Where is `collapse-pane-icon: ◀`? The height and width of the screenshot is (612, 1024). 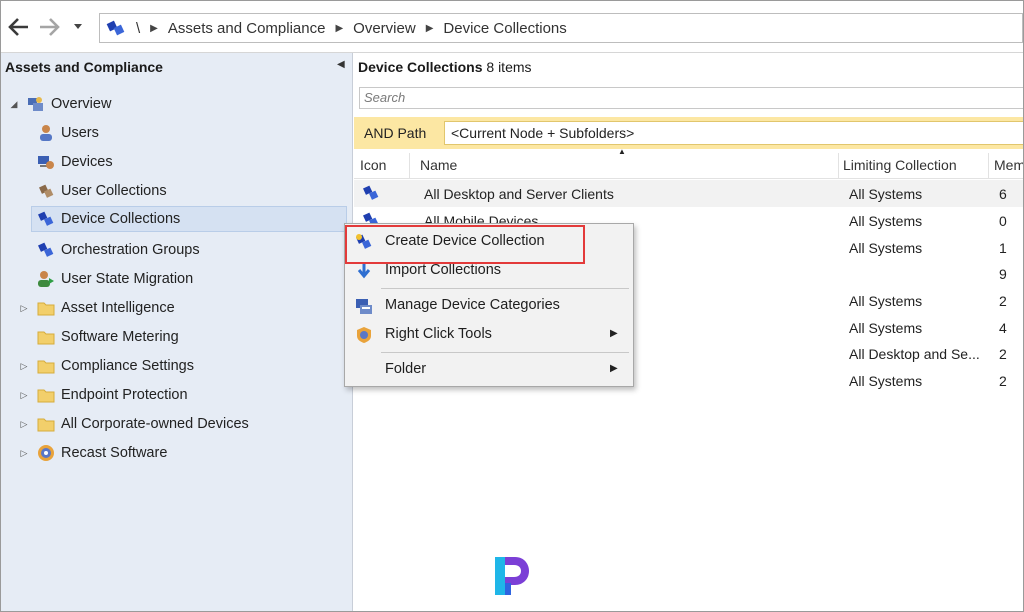
collapse-pane-icon: ◀ is located at coordinates (341, 64).